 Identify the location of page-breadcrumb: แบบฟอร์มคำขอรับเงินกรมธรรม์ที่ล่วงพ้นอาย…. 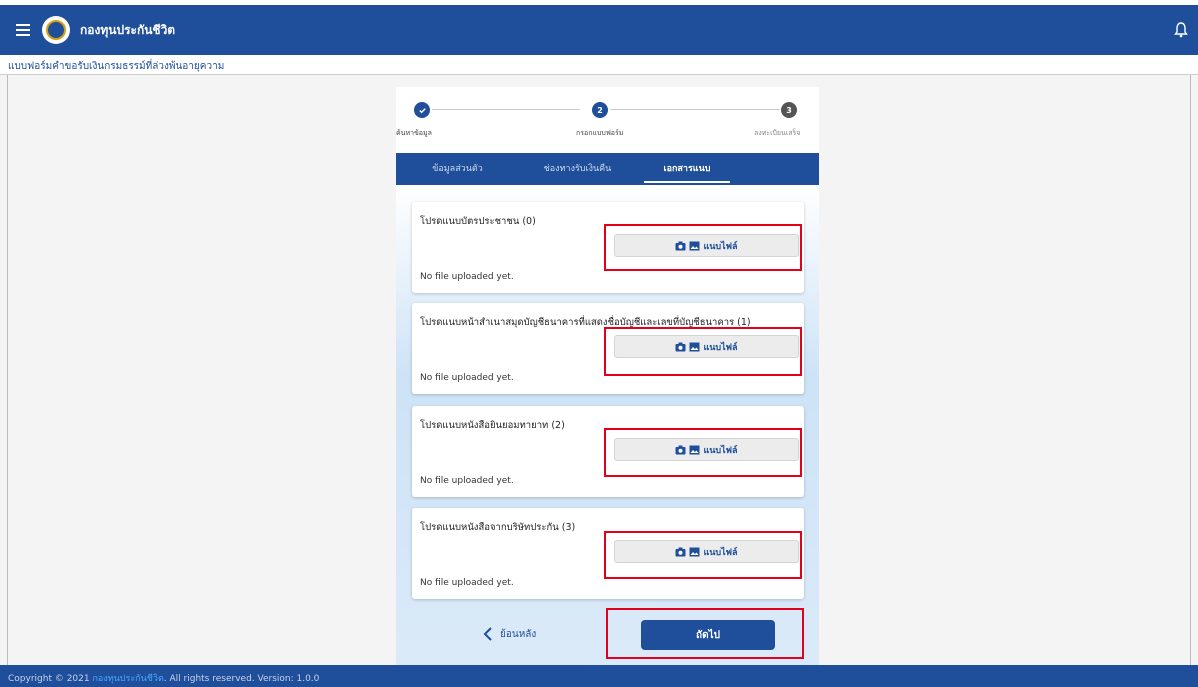
(599, 65).